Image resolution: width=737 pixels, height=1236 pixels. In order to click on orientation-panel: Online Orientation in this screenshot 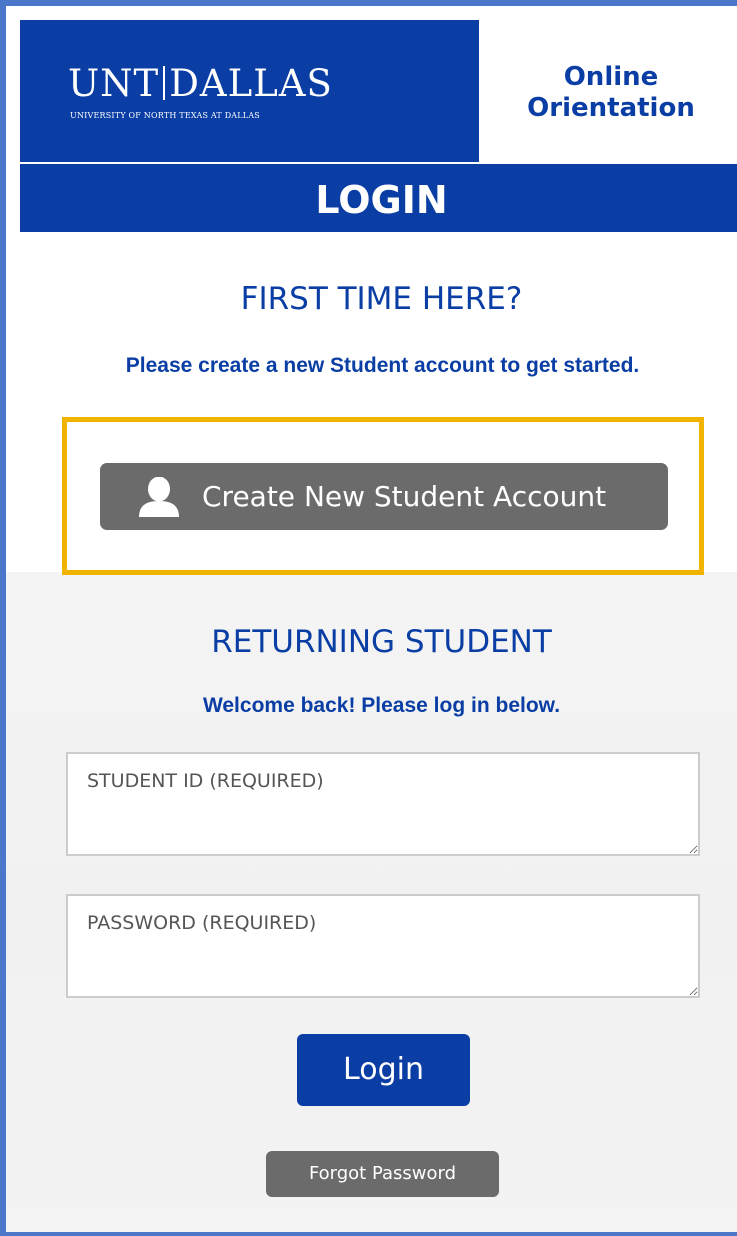, I will do `click(608, 91)`.